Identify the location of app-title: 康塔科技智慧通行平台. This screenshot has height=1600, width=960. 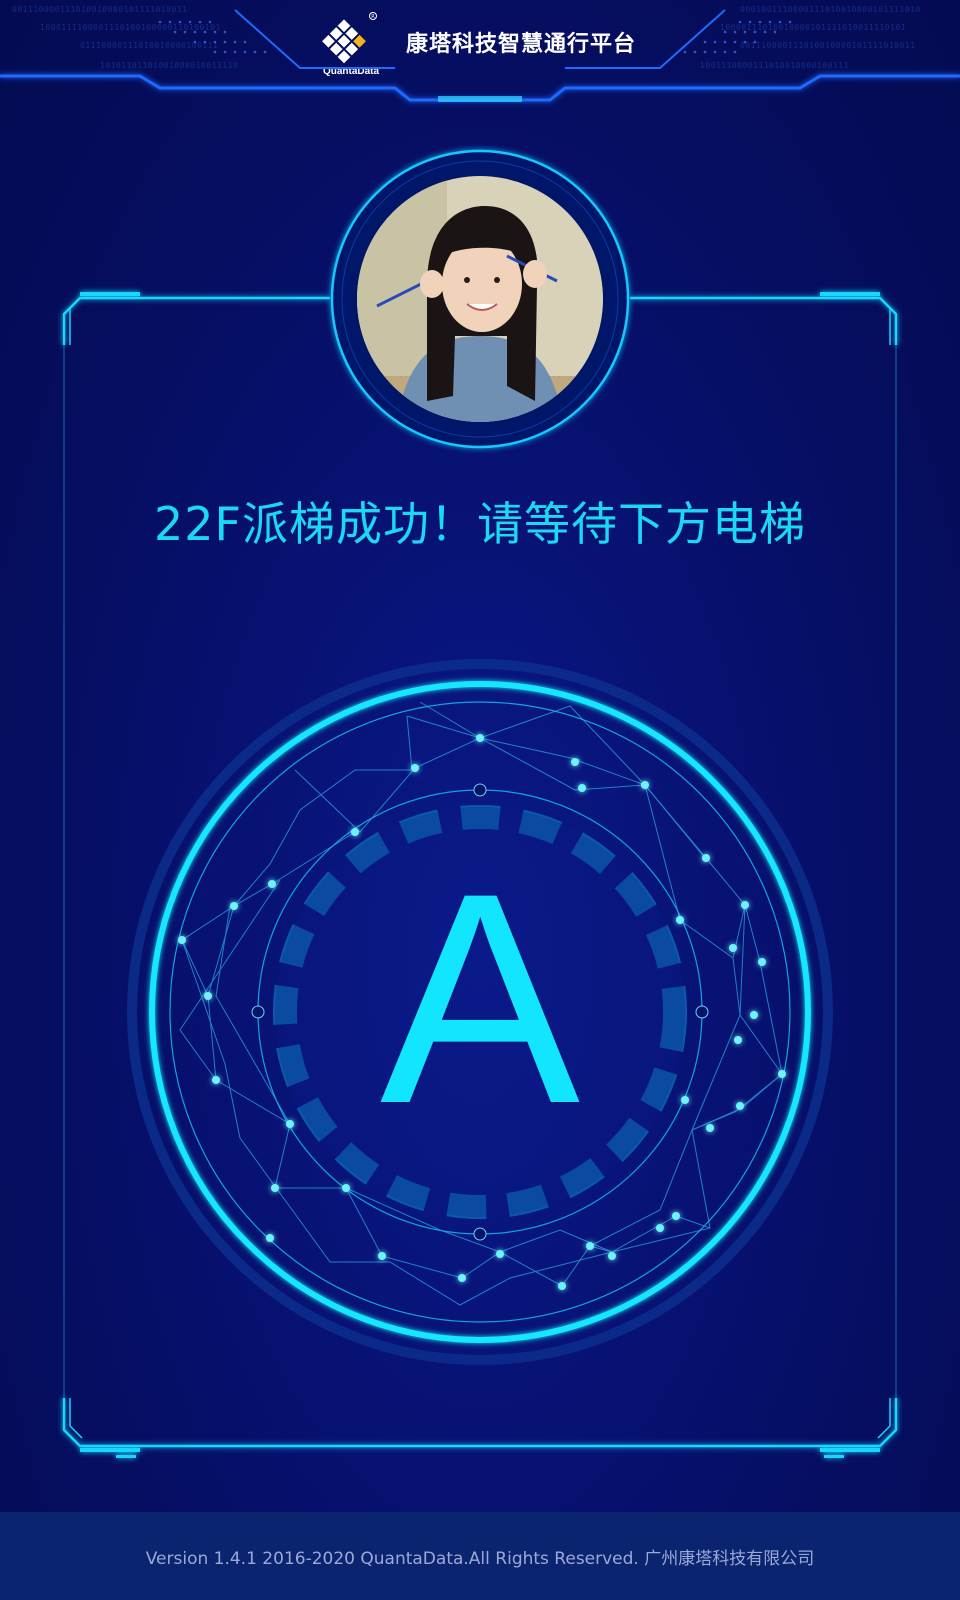
(521, 44).